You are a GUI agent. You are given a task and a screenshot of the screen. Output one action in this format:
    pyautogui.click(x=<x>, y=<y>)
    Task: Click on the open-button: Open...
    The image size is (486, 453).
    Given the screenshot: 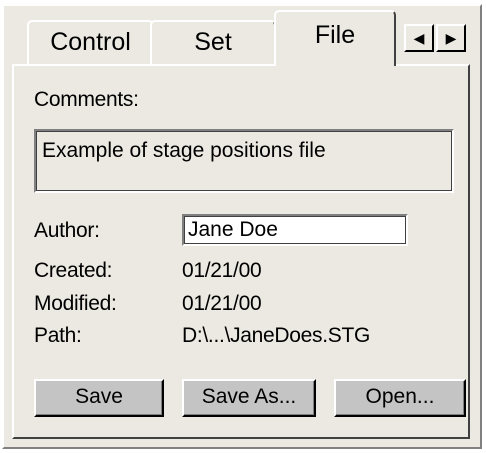 What is the action you would take?
    pyautogui.click(x=400, y=398)
    